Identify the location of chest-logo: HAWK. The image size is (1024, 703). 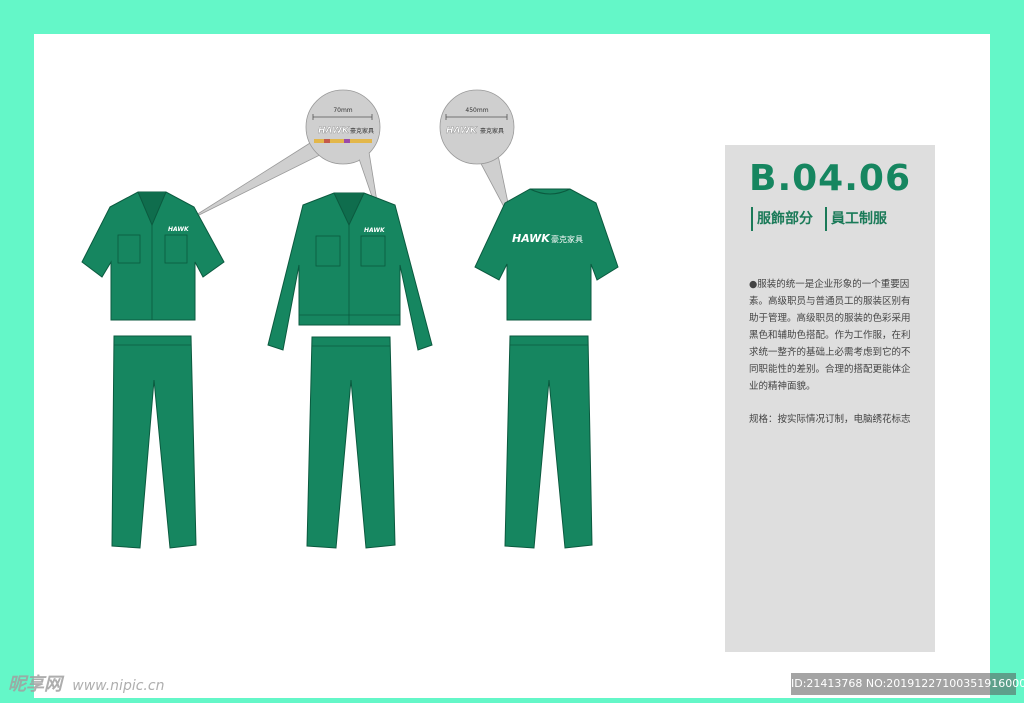
(179, 229).